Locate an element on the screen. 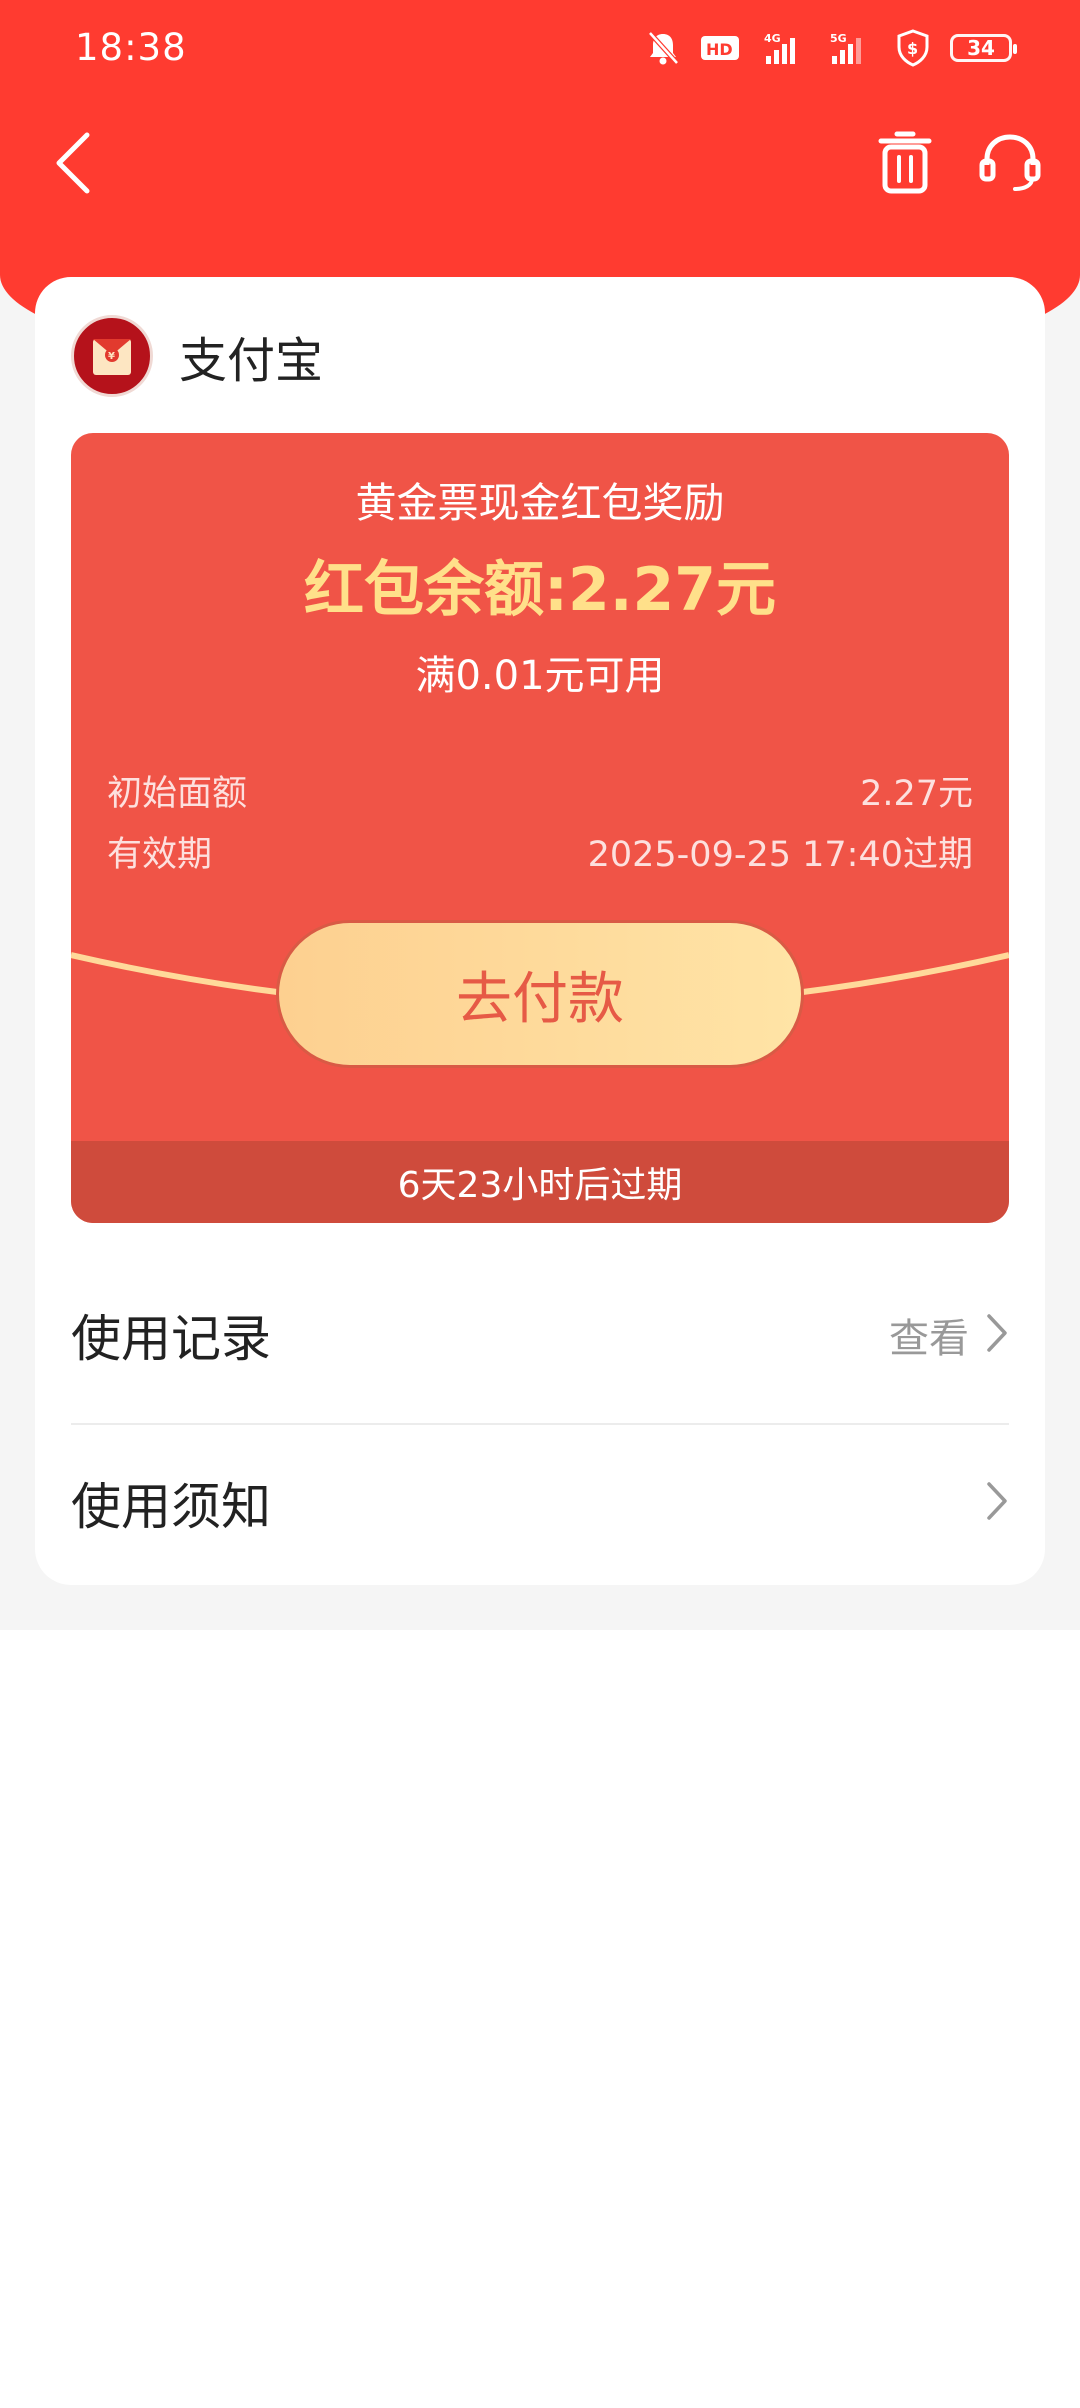  5g-signal-icon: 5G is located at coordinates (852, 48).